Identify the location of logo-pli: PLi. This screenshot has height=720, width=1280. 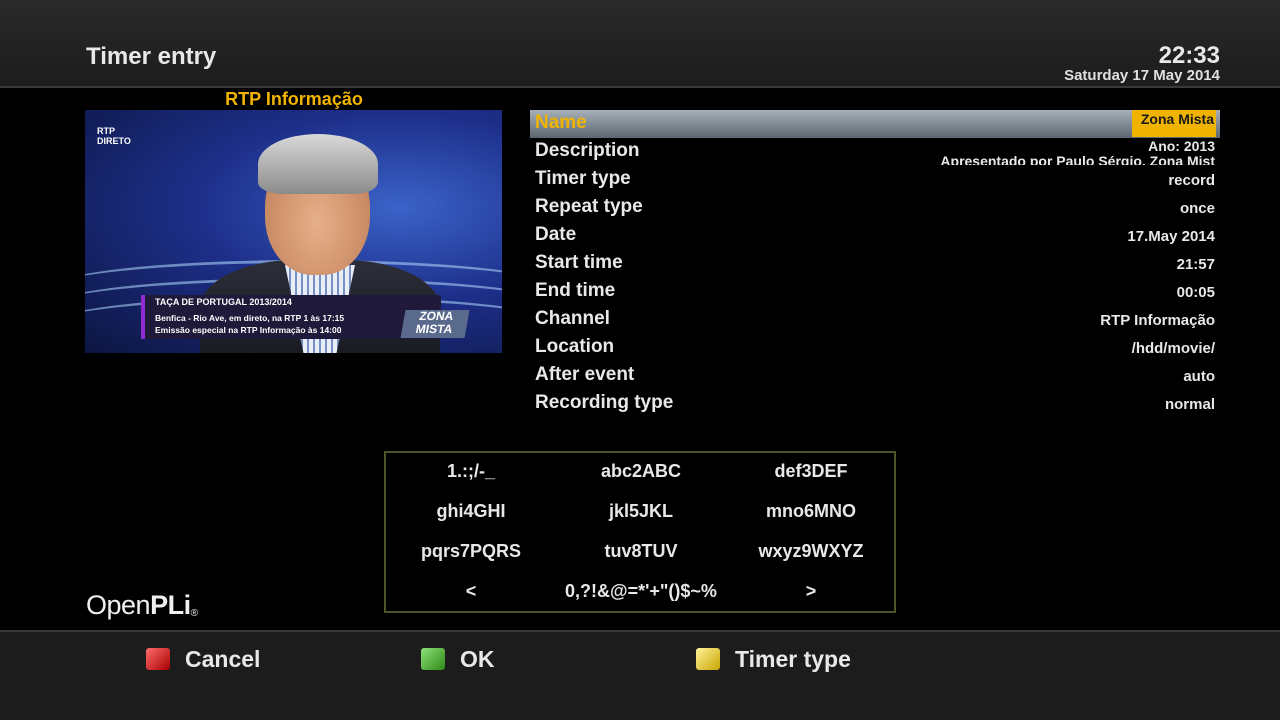
(170, 605).